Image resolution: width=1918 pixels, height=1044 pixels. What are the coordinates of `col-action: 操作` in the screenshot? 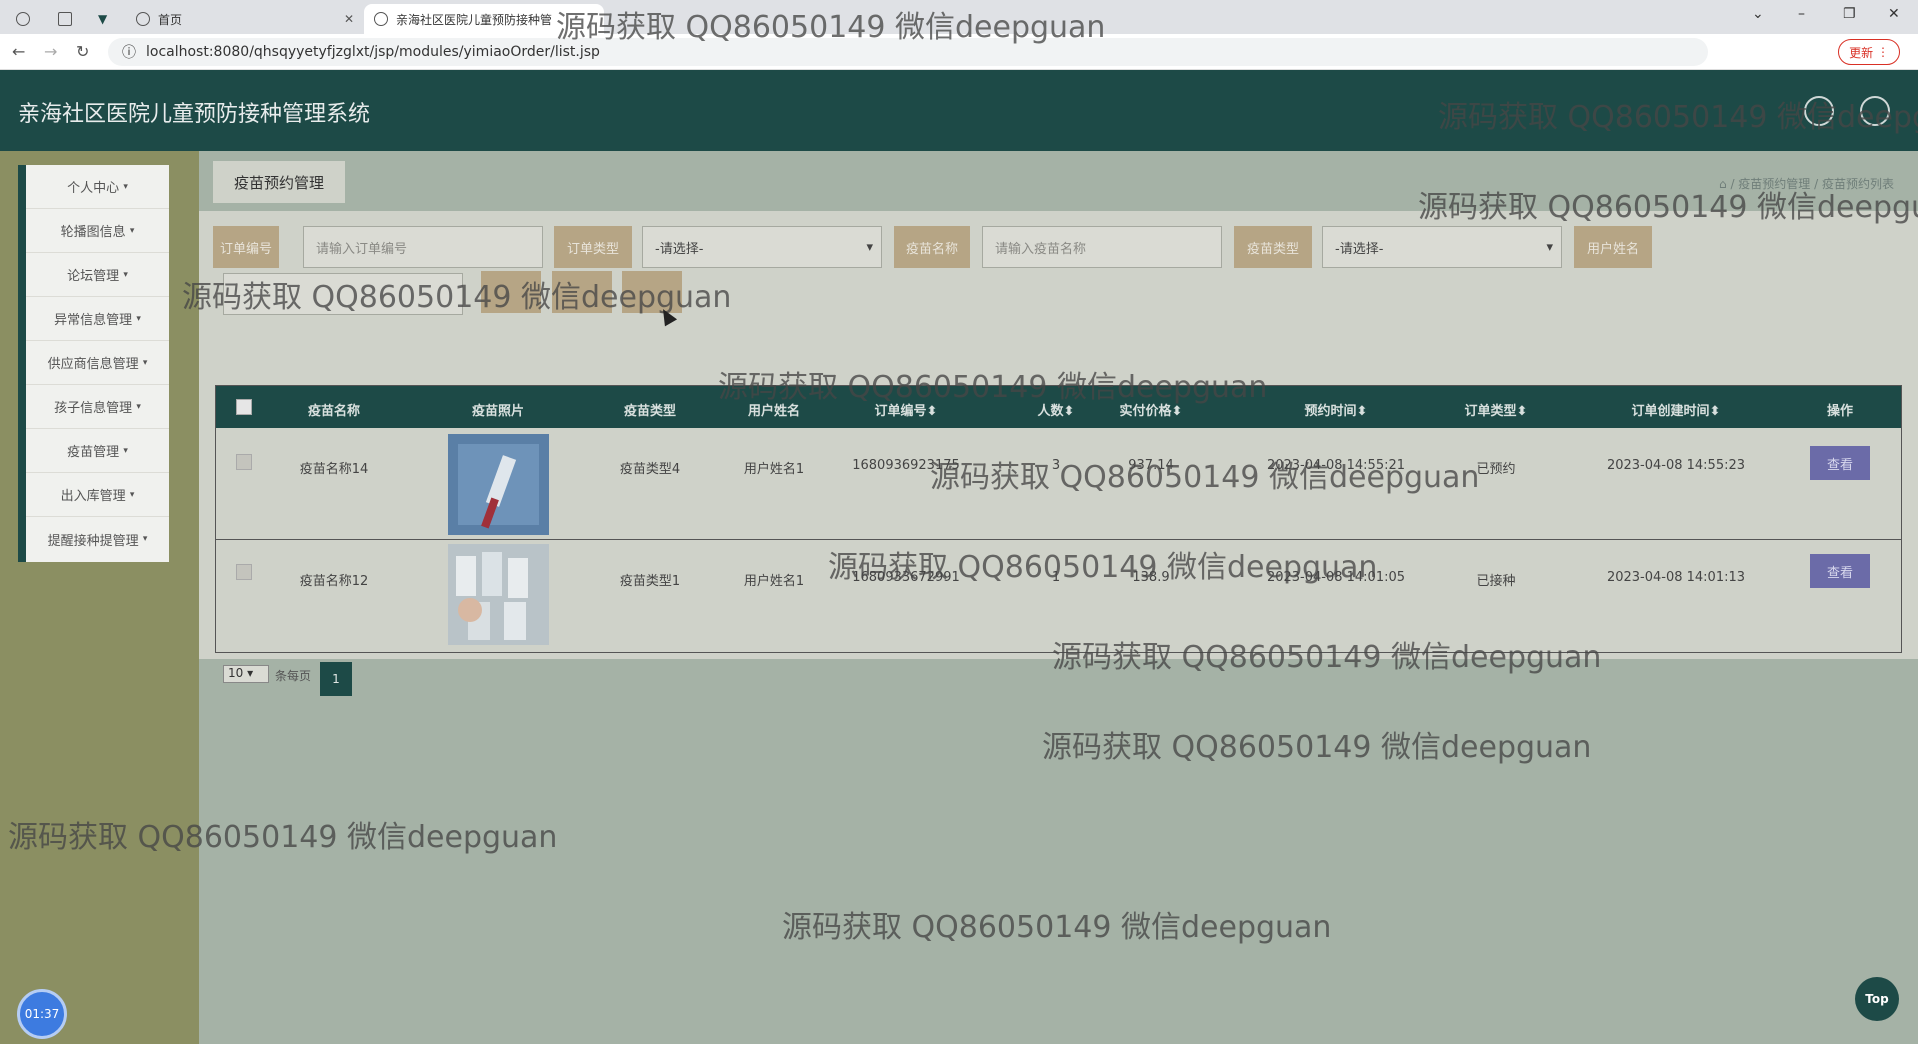 It's located at (1839, 411).